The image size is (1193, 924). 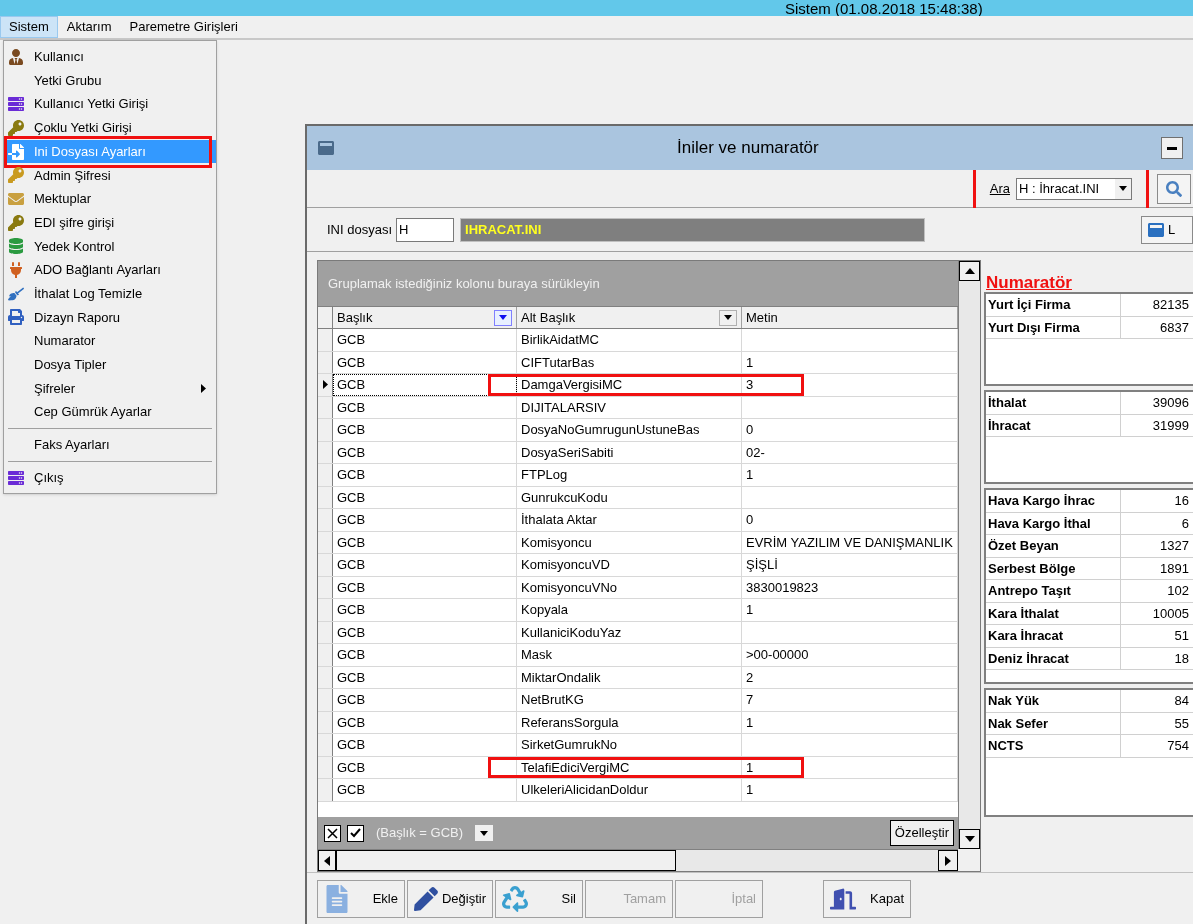 What do you see at coordinates (1172, 148) in the screenshot?
I see `minimize-button` at bounding box center [1172, 148].